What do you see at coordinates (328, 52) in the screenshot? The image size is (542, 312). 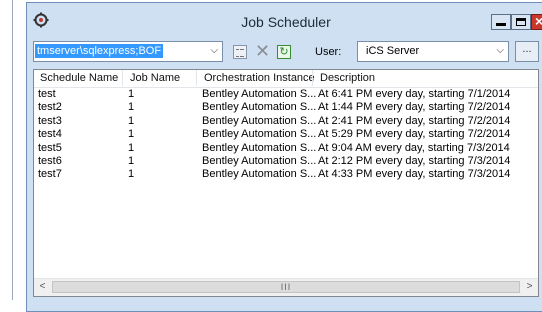 I see `user-label: User:` at bounding box center [328, 52].